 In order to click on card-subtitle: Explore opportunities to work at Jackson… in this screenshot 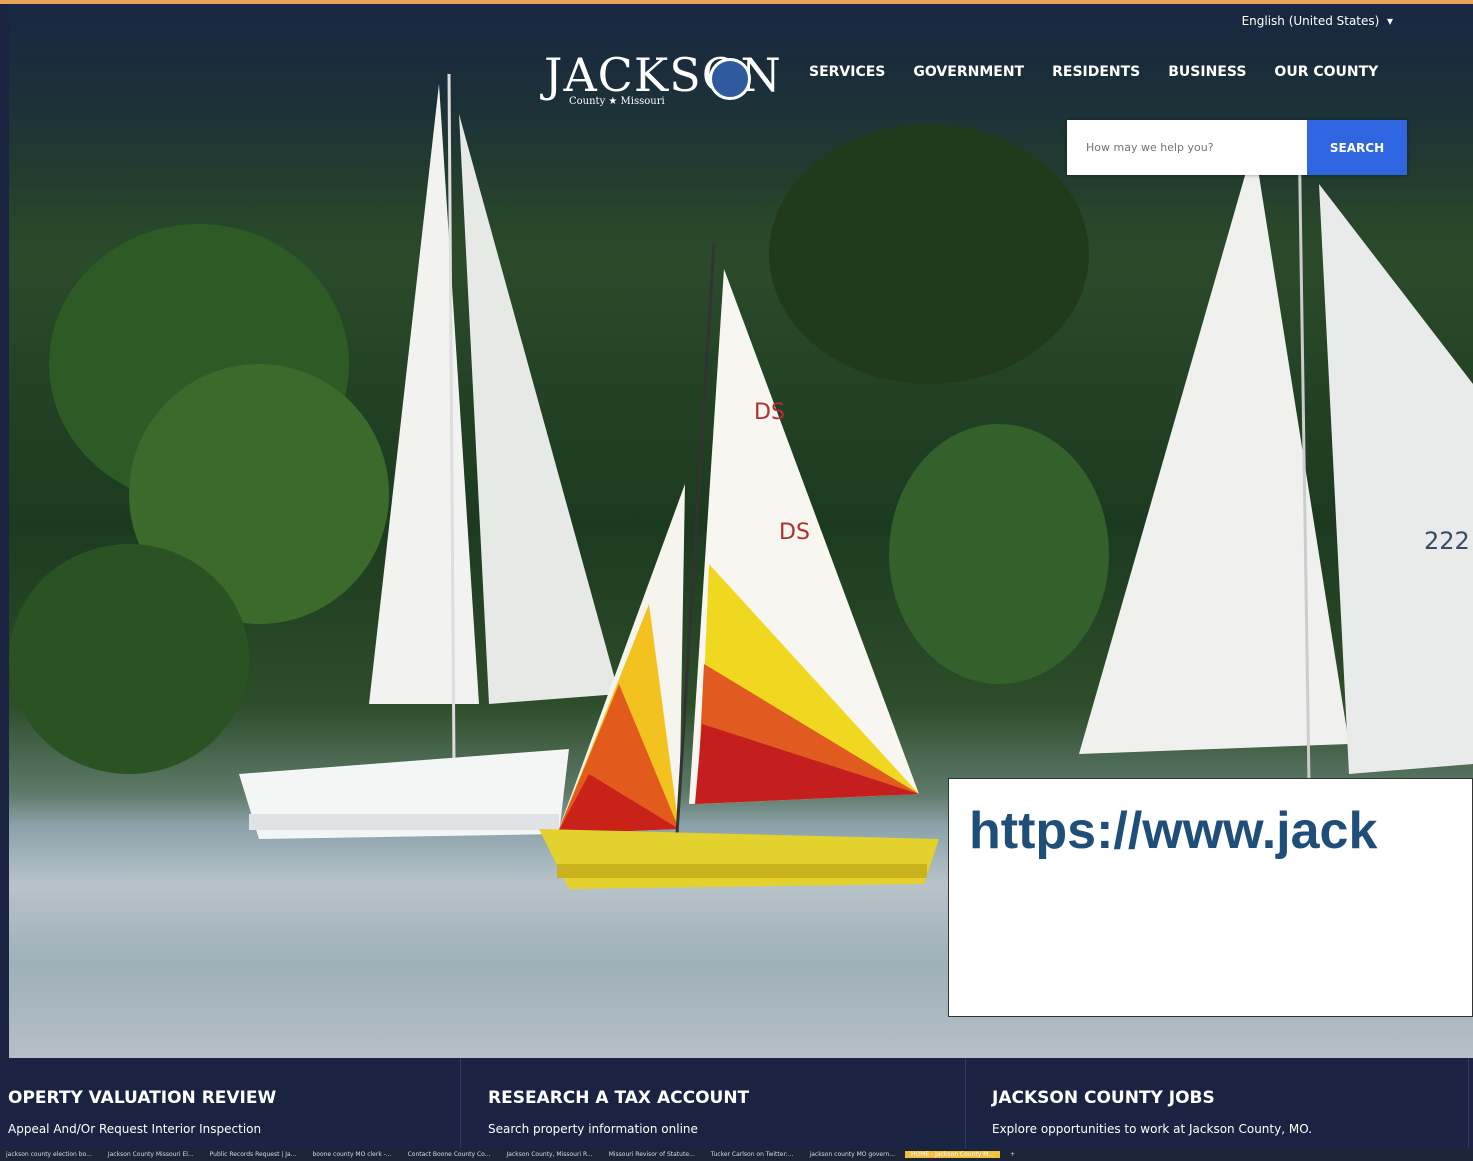, I will do `click(1152, 1129)`.